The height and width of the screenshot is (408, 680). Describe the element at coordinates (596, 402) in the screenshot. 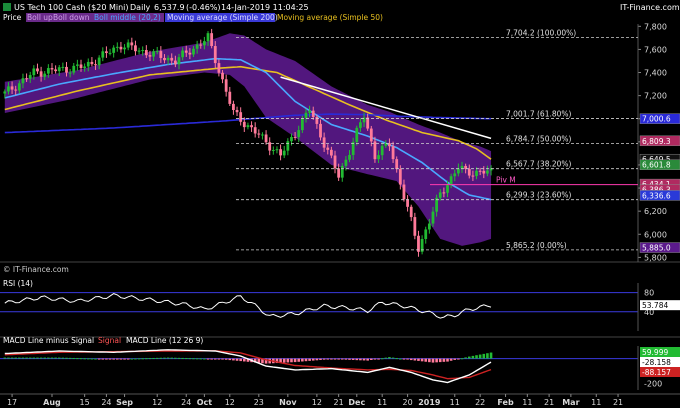

I see `x-tick-label: 11` at that location.